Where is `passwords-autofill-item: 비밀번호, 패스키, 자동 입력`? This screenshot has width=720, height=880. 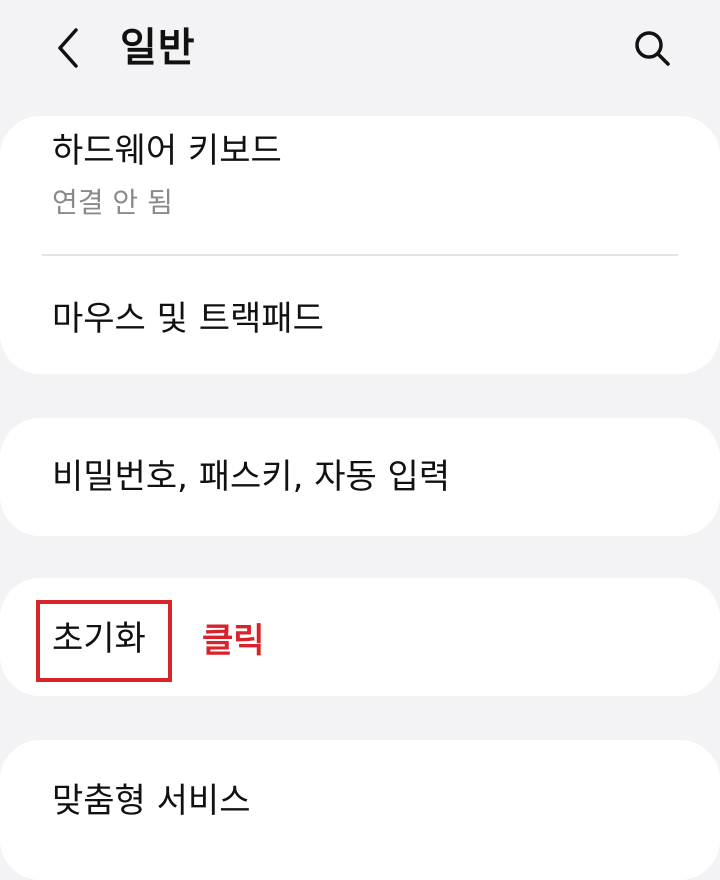
passwords-autofill-item: 비밀번호, 패스키, 자동 입력 is located at coordinates (360, 477).